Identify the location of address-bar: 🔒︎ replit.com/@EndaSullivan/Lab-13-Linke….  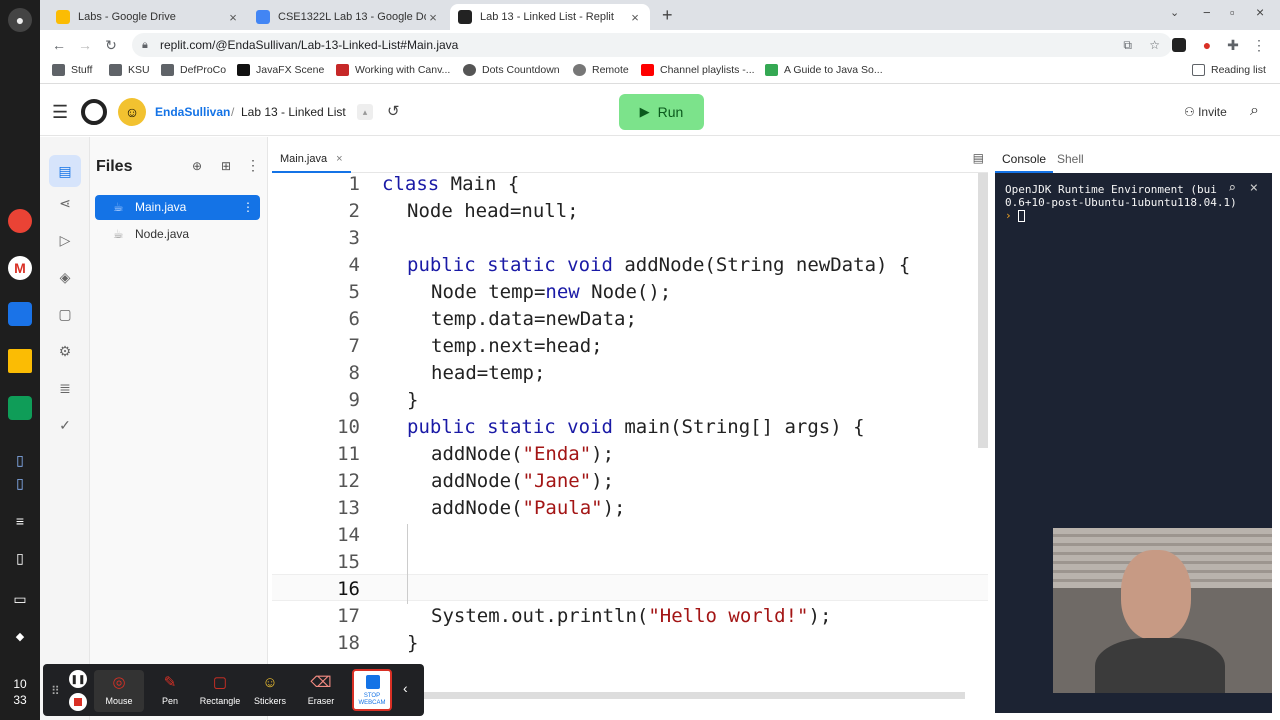
(652, 45).